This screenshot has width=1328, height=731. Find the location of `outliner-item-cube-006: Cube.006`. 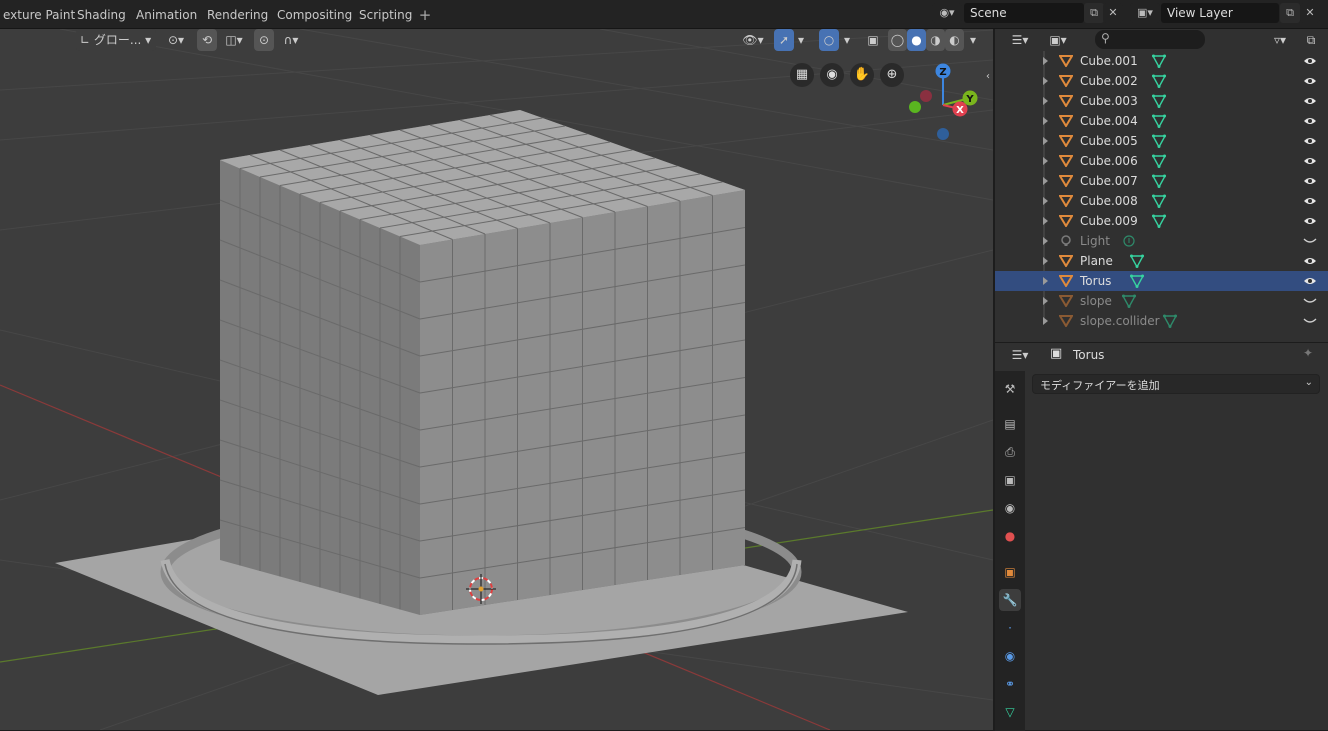

outliner-item-cube-006: Cube.006 is located at coordinates (1161, 161).